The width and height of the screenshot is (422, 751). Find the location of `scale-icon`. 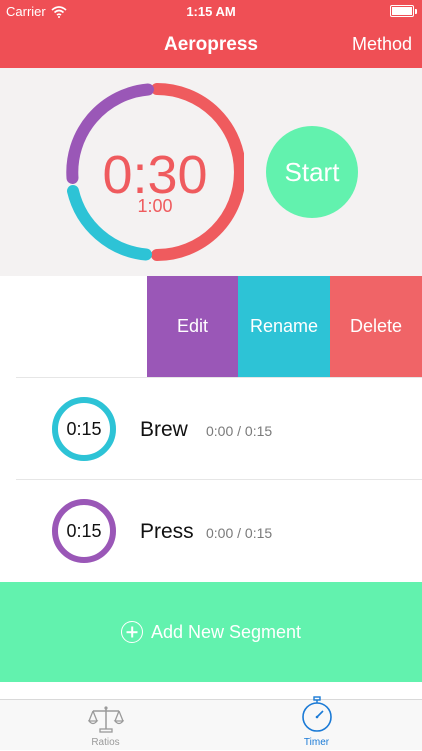

scale-icon is located at coordinates (105, 719).